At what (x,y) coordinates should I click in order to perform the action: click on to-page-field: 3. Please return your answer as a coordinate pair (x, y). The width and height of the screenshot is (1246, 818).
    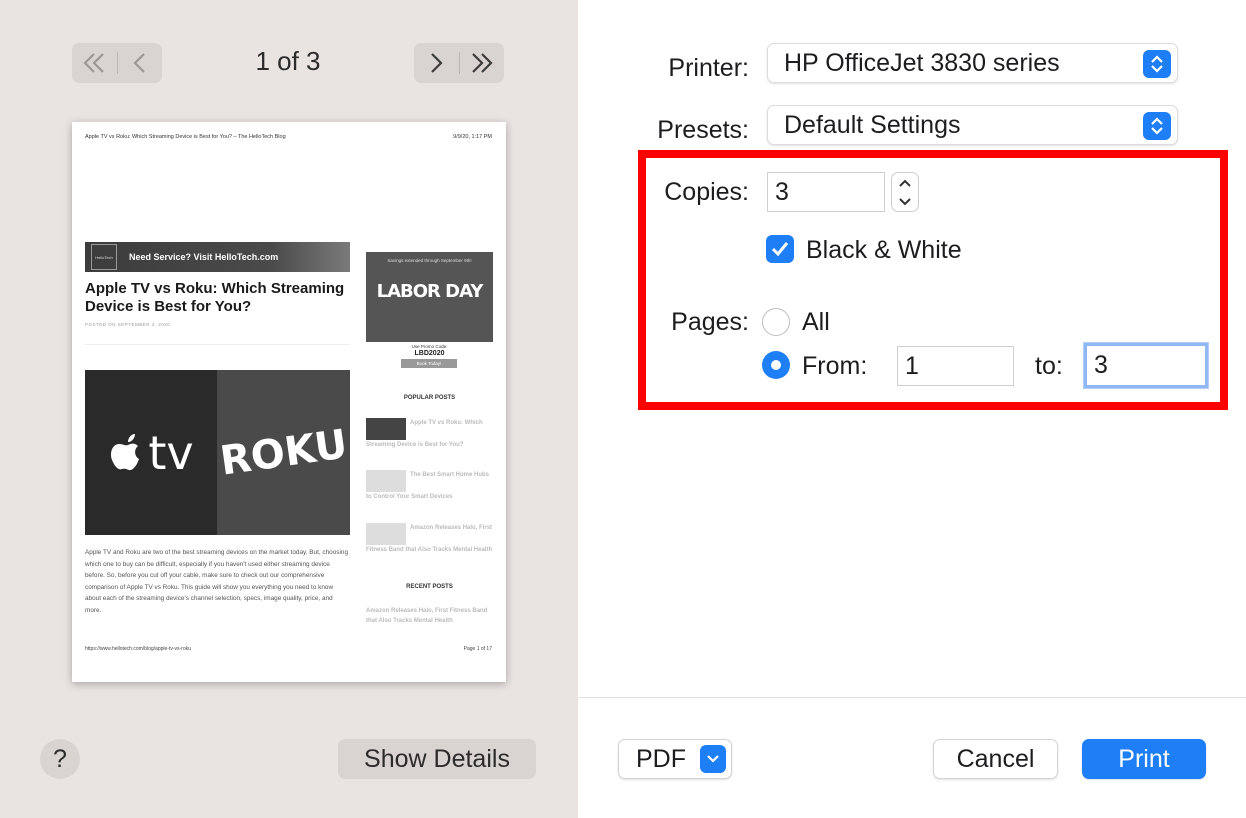
    Looking at the image, I should click on (1146, 365).